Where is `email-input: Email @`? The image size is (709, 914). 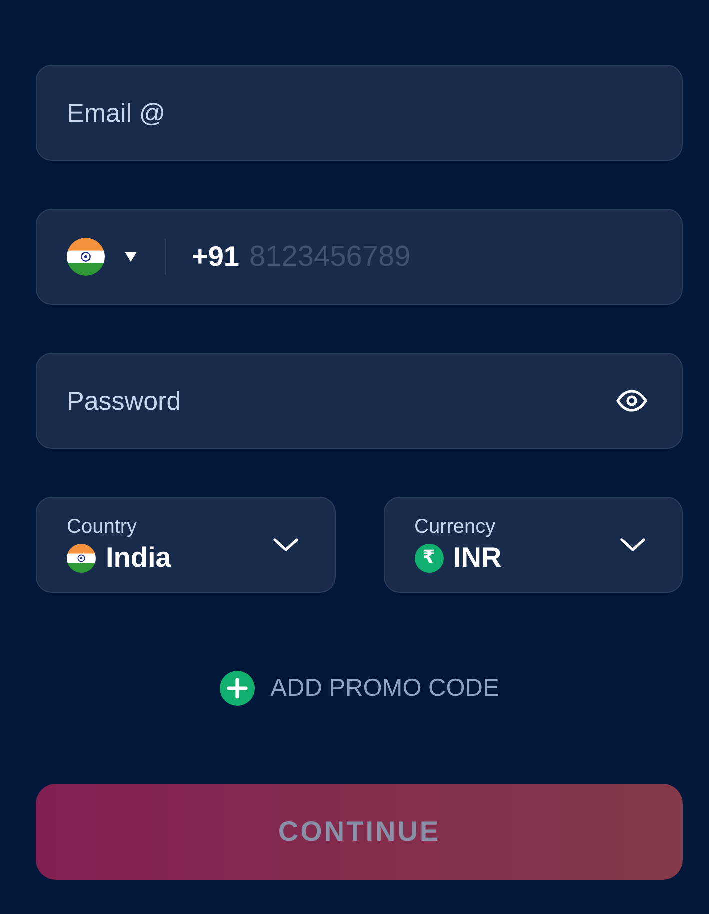
email-input: Email @ is located at coordinates (359, 113).